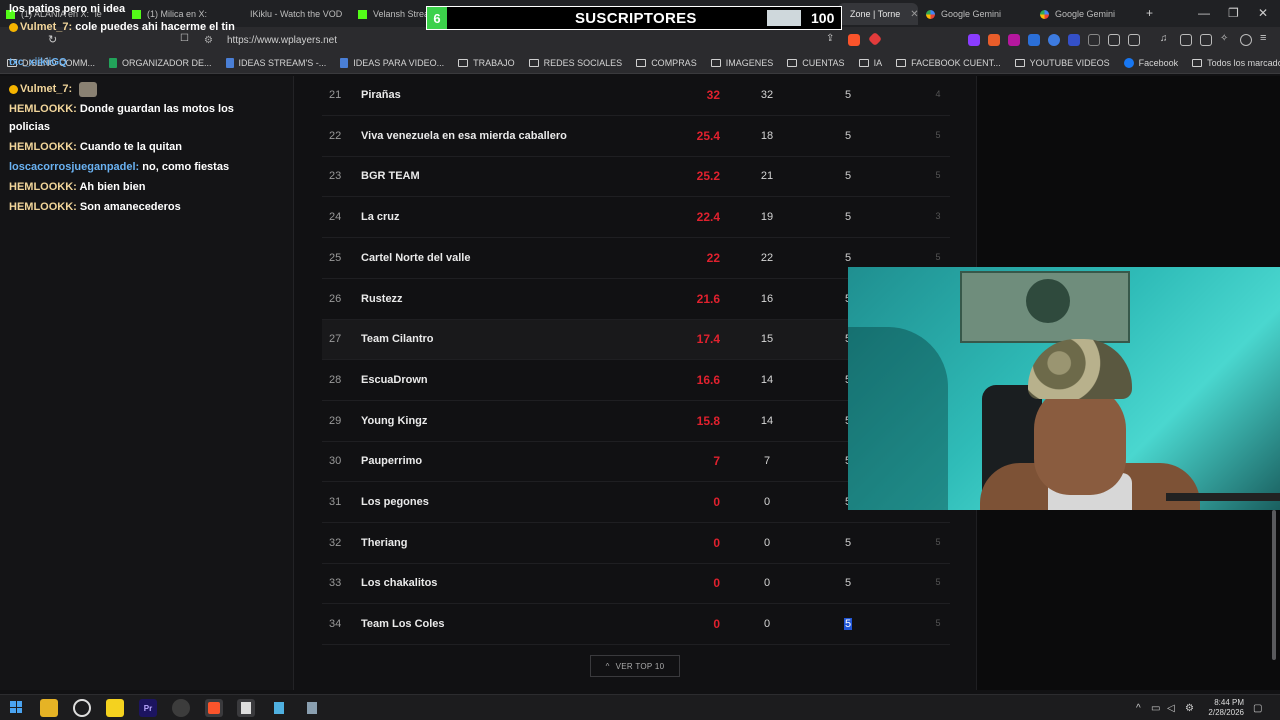  I want to click on table-row: 21 Pirañas 32 32 5 4, so click(636, 96).